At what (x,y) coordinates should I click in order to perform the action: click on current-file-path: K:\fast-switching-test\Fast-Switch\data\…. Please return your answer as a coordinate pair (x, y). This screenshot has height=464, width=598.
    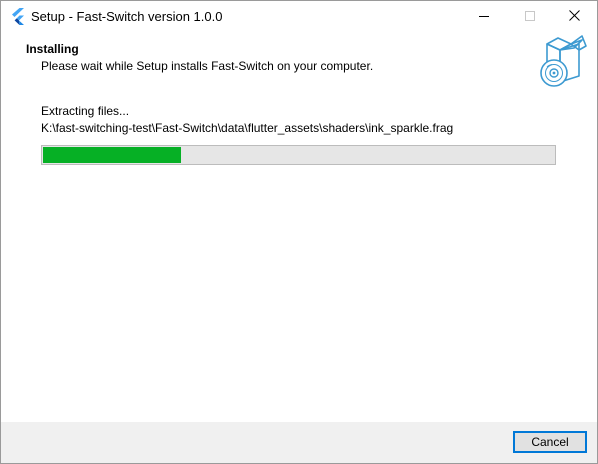
    Looking at the image, I should click on (247, 128).